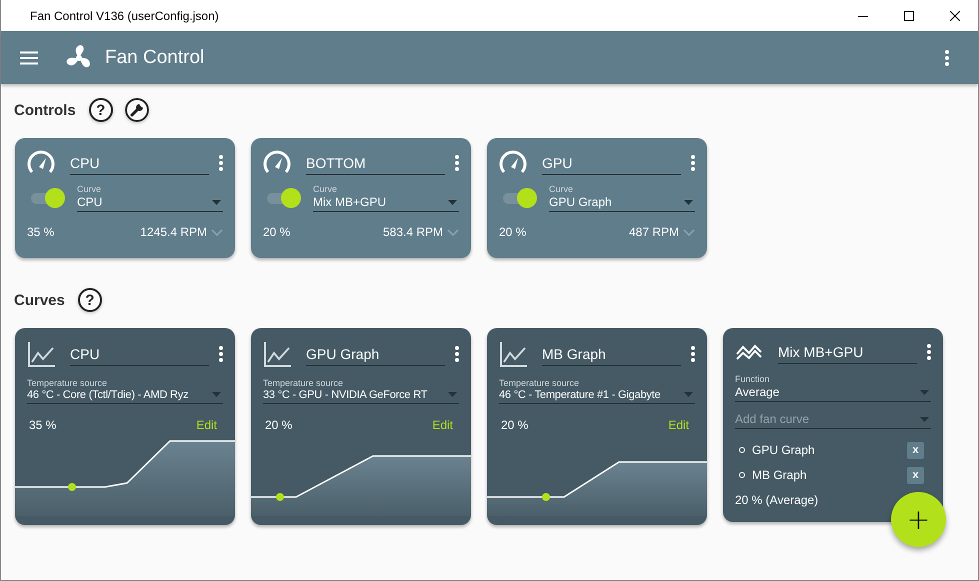 The image size is (979, 581). What do you see at coordinates (784, 450) in the screenshot?
I see `curve-name: GPU Graph` at bounding box center [784, 450].